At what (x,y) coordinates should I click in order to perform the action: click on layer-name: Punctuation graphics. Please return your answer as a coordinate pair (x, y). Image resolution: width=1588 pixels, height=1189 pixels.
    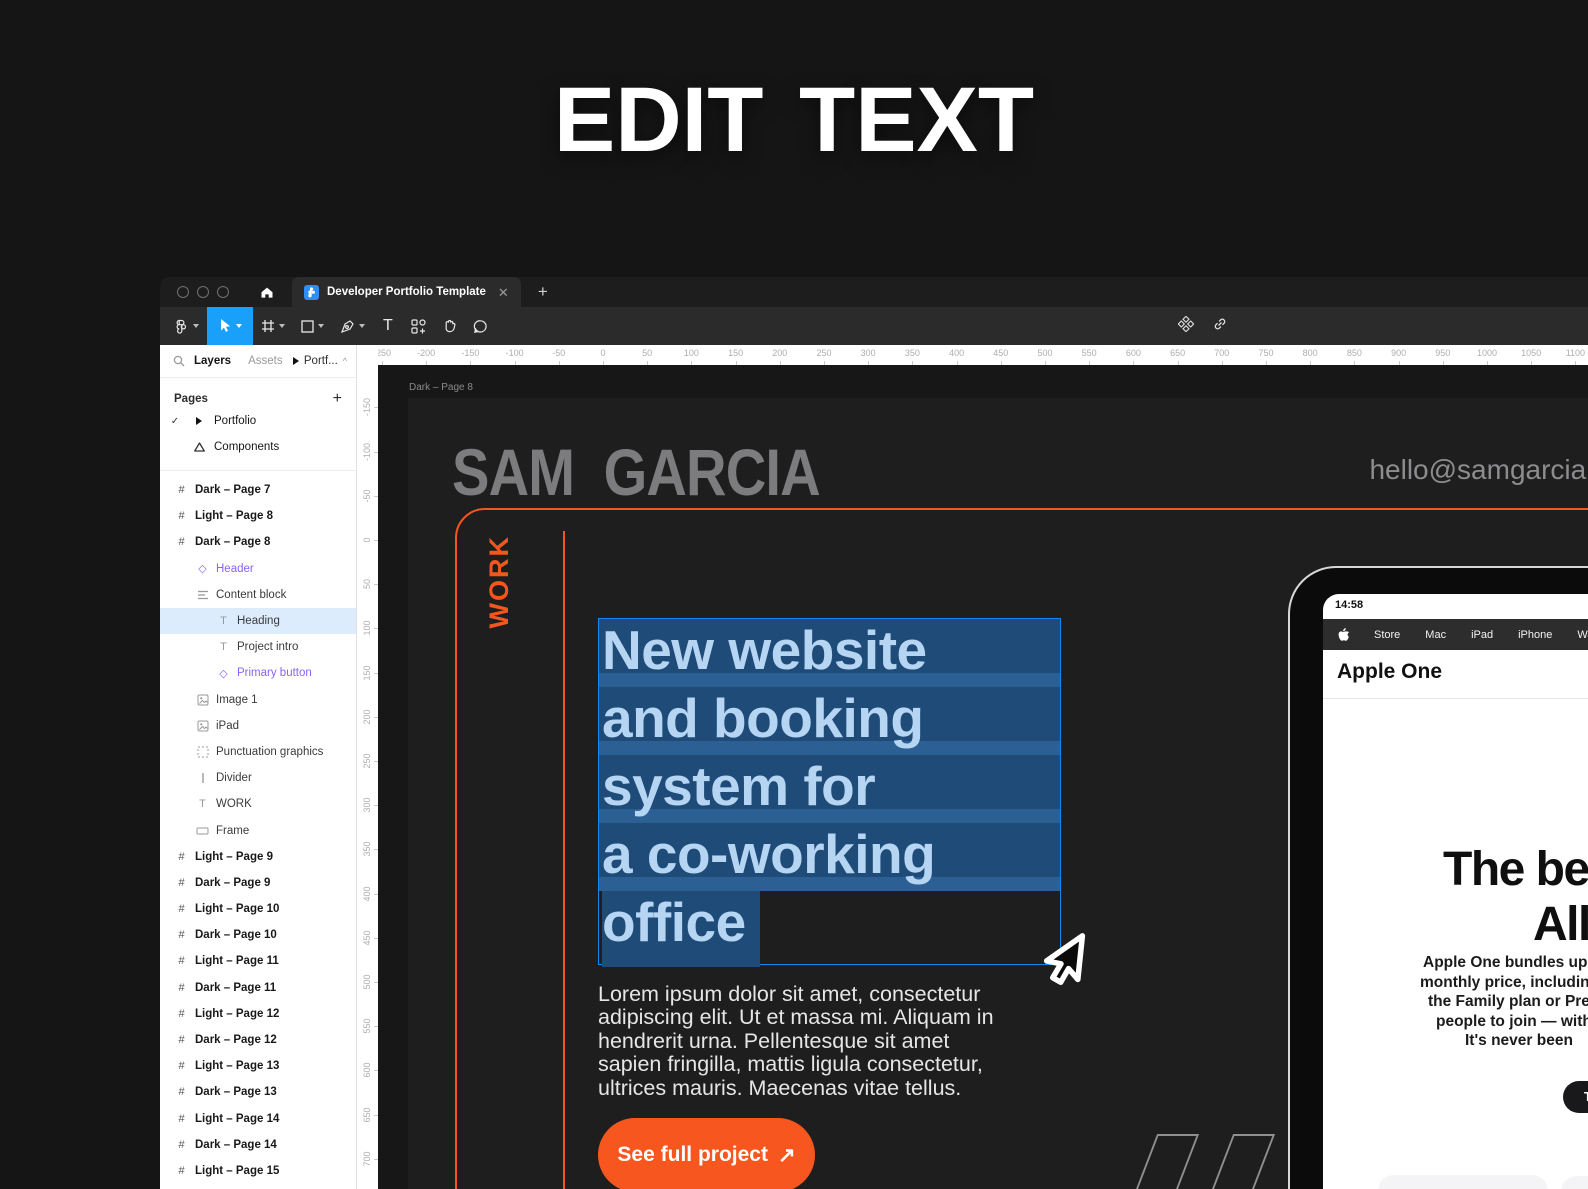
    Looking at the image, I should click on (270, 751).